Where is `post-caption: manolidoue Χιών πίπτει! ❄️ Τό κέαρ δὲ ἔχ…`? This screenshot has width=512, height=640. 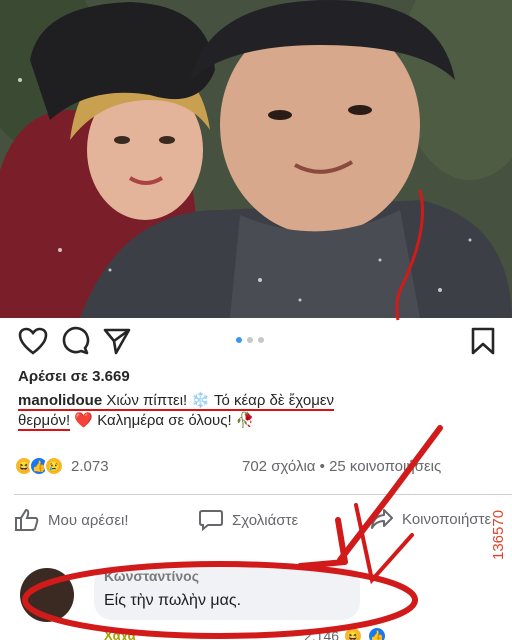
post-caption: manolidoue Χιών πίπτει! ❄️ Τό κέαρ δὲ ἔχ… is located at coordinates (258, 411).